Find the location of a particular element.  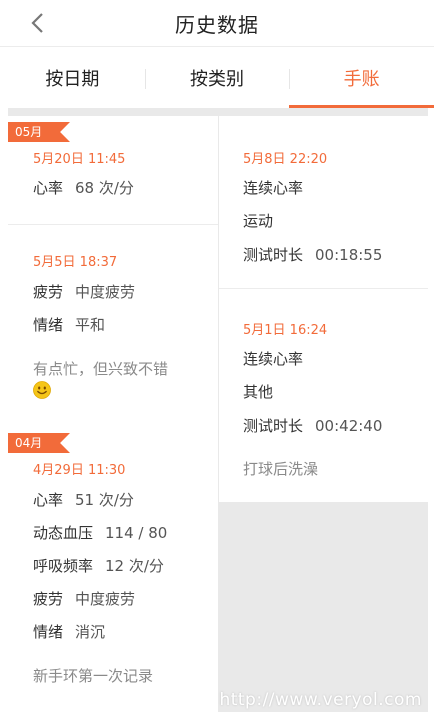

entry-row: 测试时长 00:42:40 is located at coordinates (312, 426).